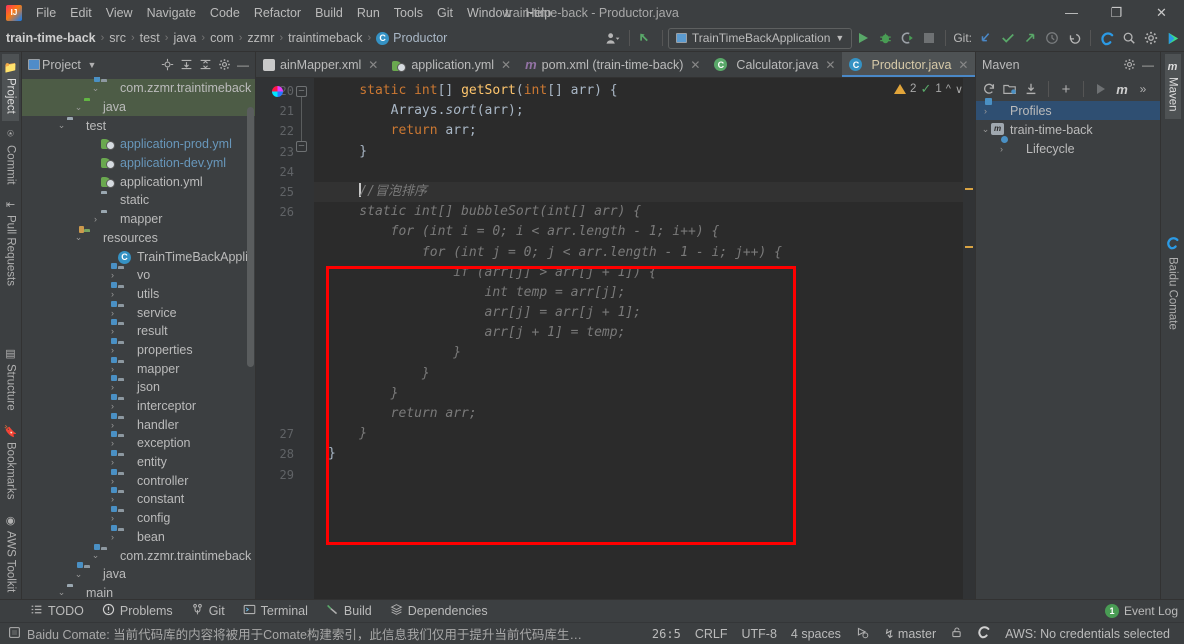  I want to click on git-update-icon, so click(986, 38).